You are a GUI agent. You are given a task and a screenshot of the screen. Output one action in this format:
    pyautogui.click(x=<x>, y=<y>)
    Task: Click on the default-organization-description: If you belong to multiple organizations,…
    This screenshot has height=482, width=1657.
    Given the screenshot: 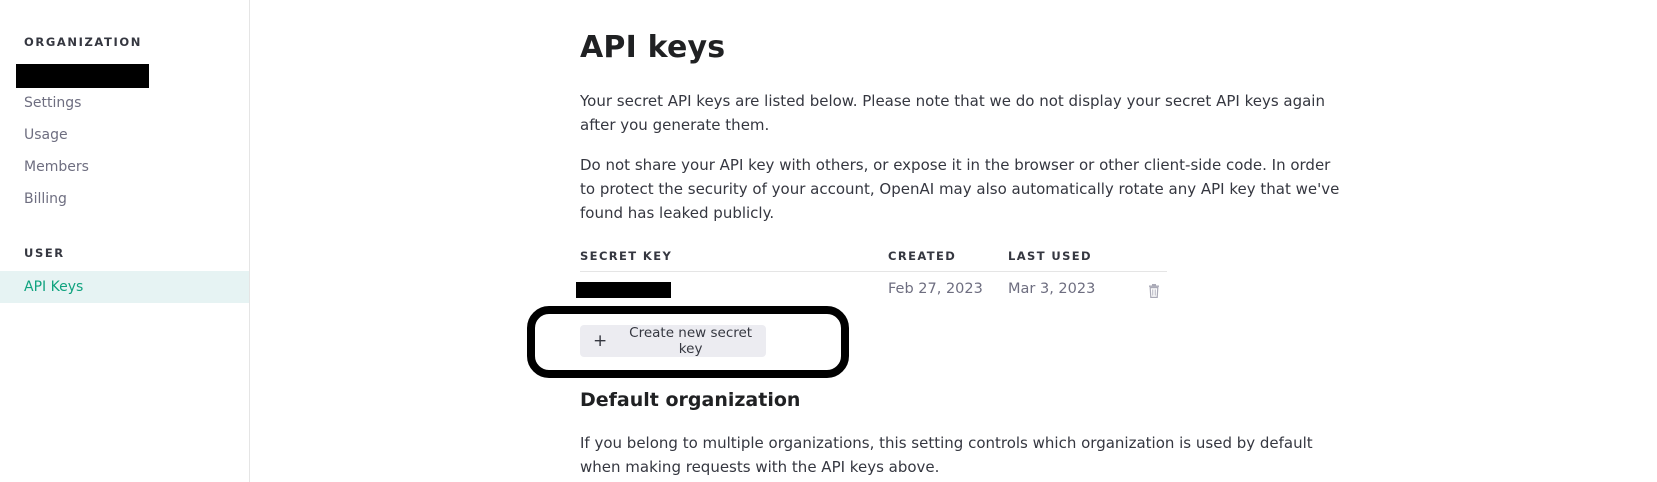 What is the action you would take?
    pyautogui.click(x=946, y=455)
    